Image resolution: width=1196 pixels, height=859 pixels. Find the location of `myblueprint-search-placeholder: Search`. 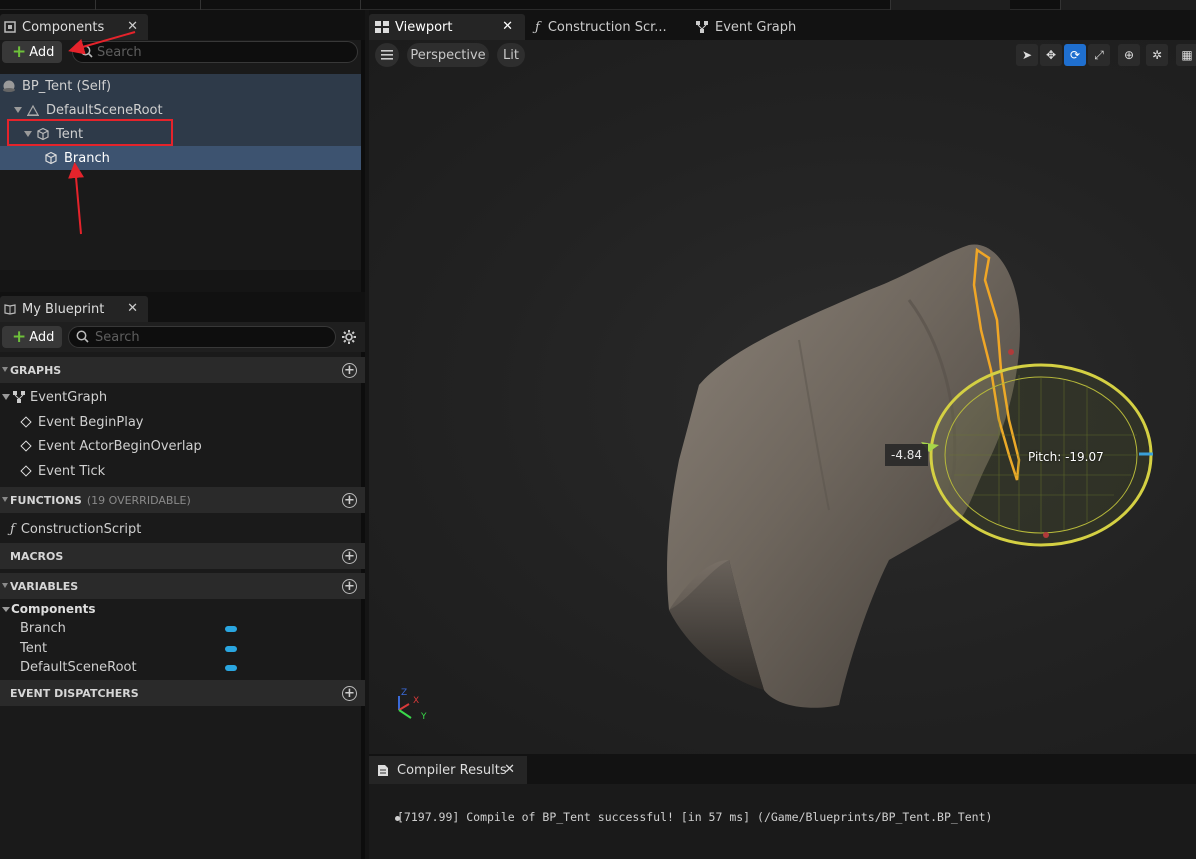

myblueprint-search-placeholder: Search is located at coordinates (117, 337).